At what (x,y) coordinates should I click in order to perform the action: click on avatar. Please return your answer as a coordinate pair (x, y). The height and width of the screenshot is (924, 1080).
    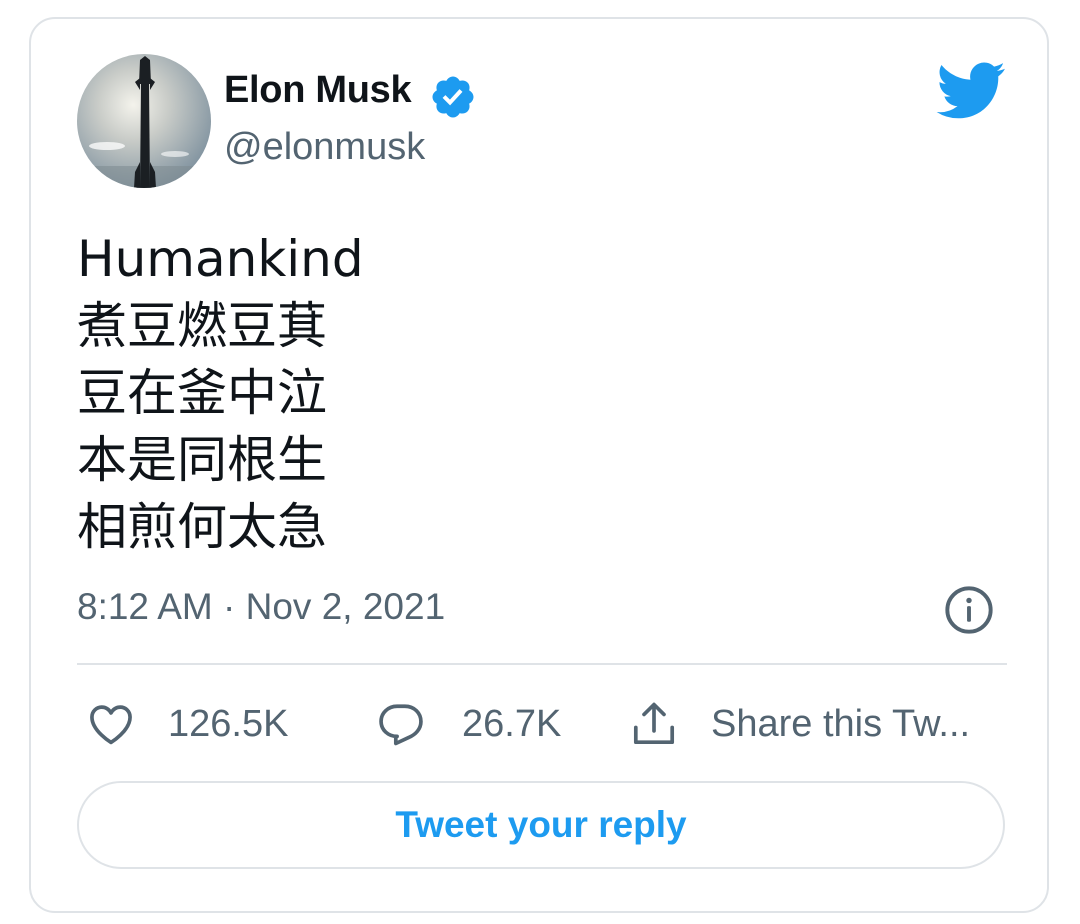
    Looking at the image, I should click on (144, 121).